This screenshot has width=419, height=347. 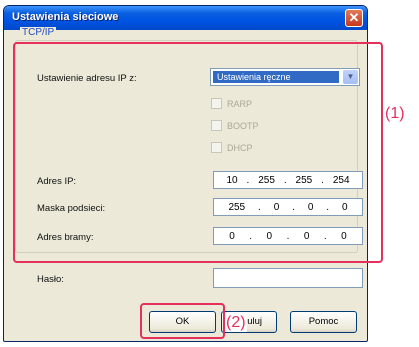 What do you see at coordinates (185, 18) in the screenshot?
I see `title-bar: Ustawienia sieciowe ✕` at bounding box center [185, 18].